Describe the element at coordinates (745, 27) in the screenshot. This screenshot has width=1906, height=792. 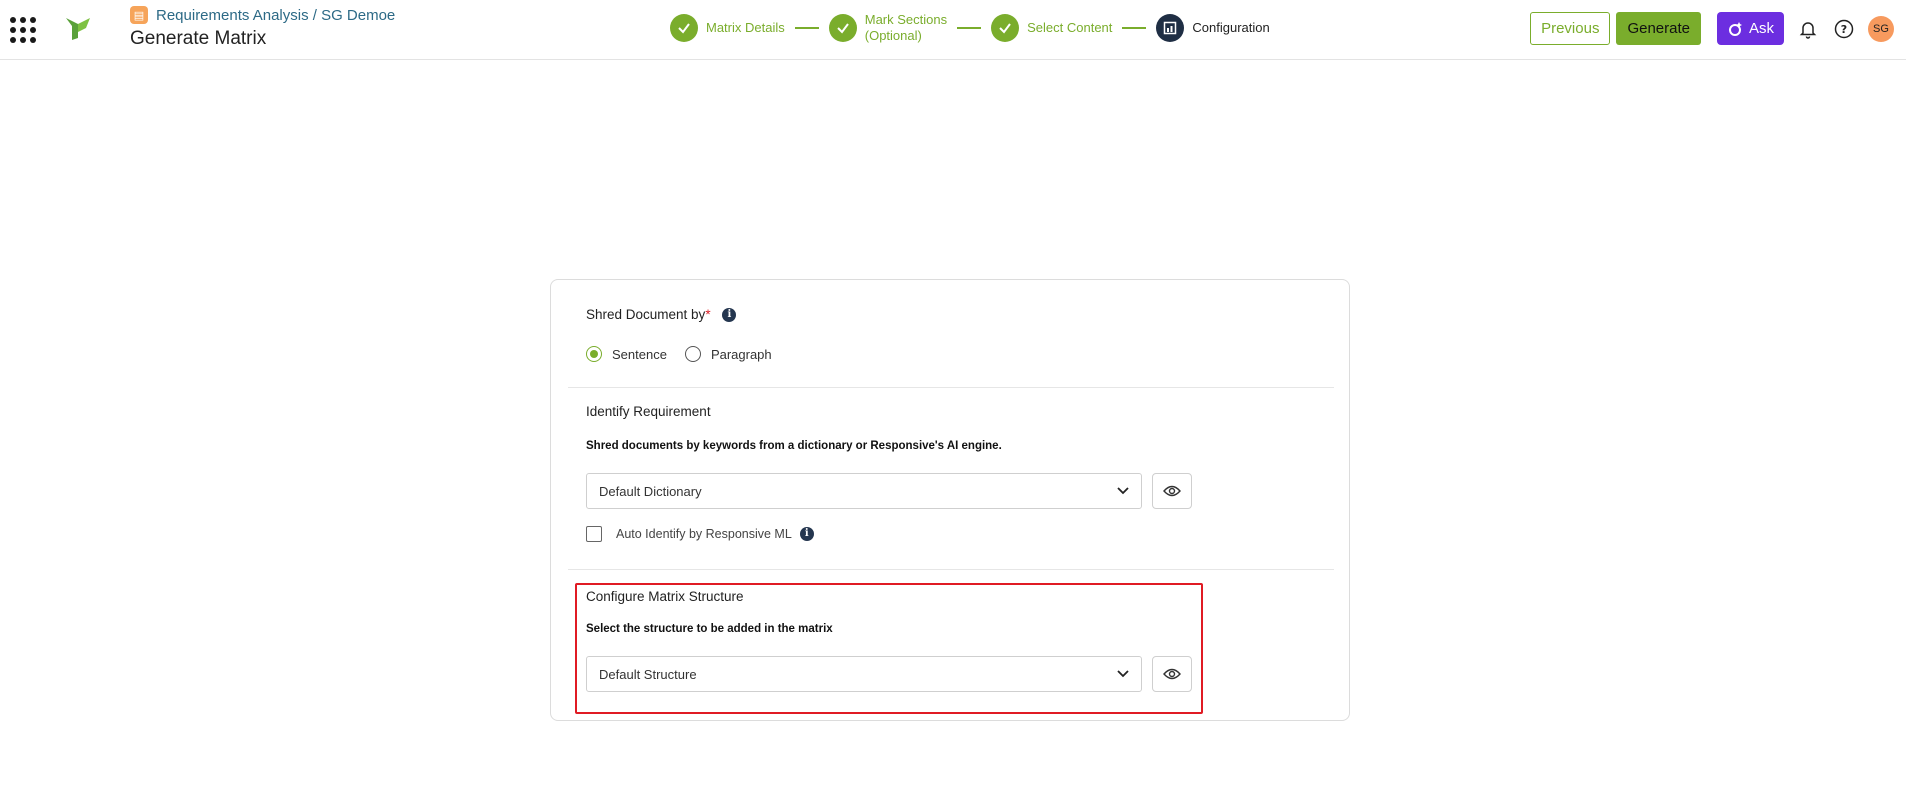
I see `step-label: Matrix Details` at that location.